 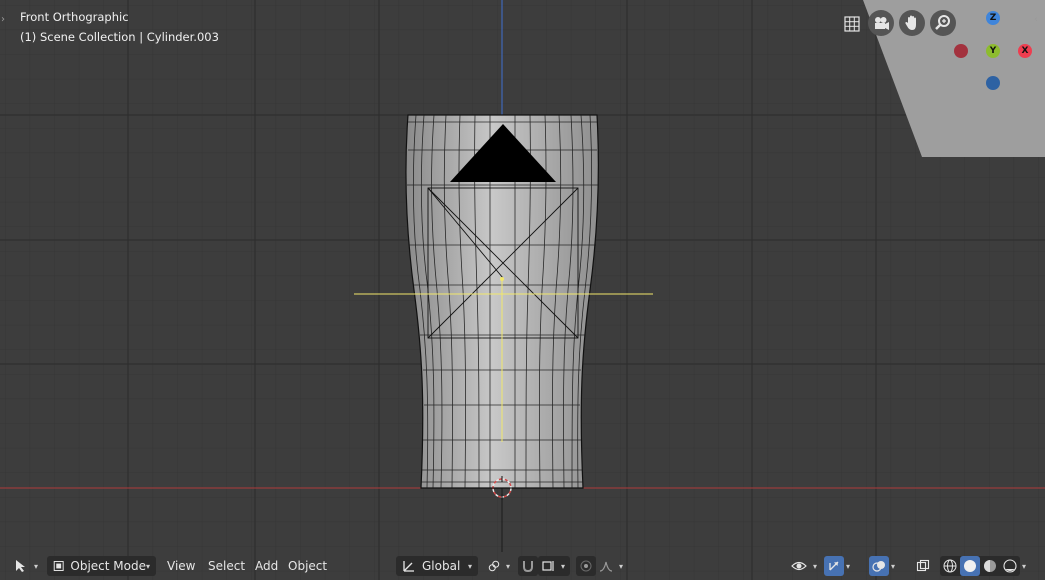 I want to click on gizmo-x-label: X, so click(x=1025, y=51).